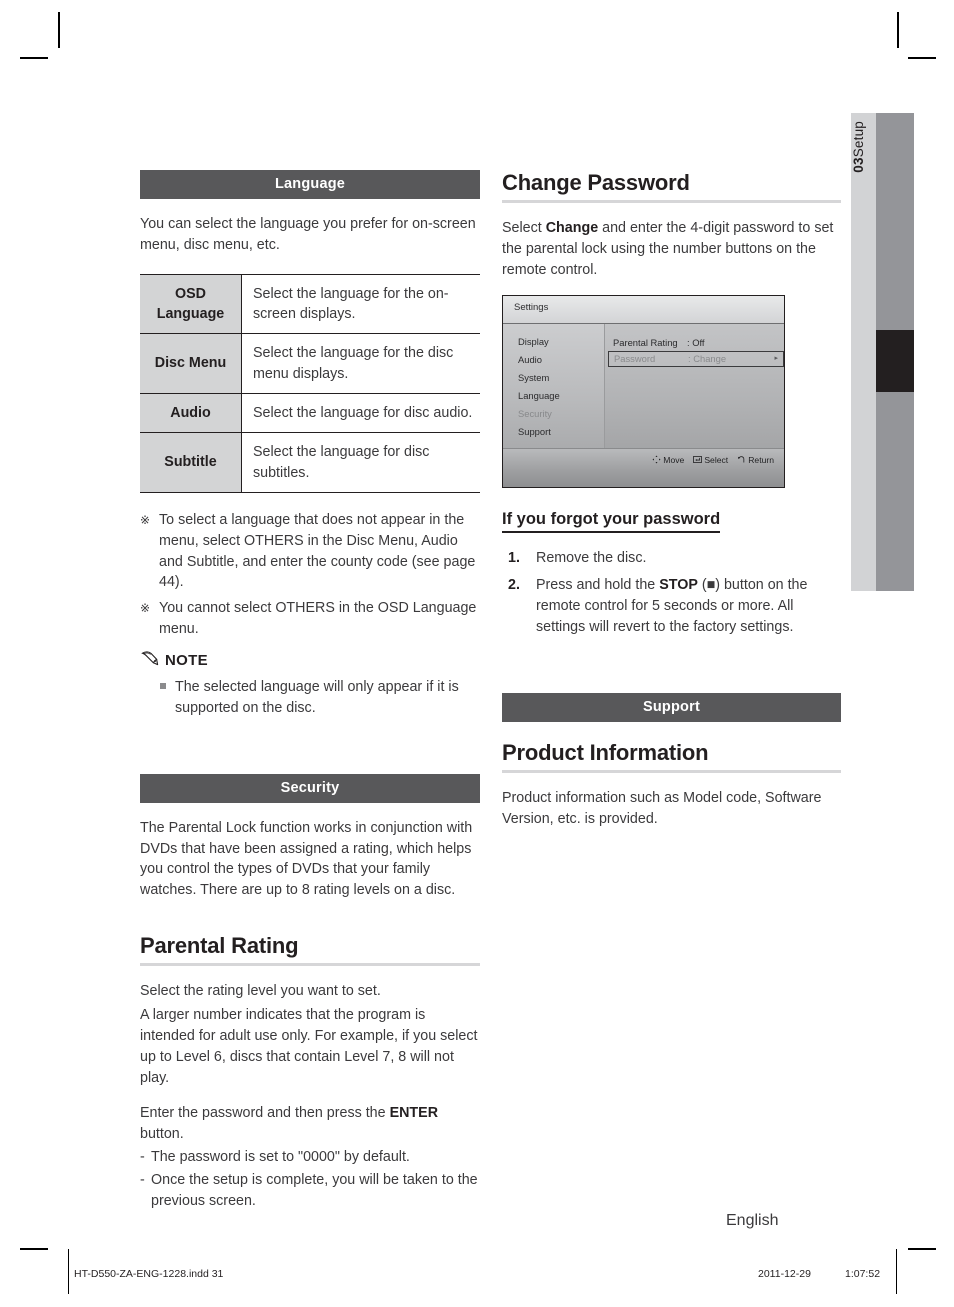 The width and height of the screenshot is (954, 1307). What do you see at coordinates (69, 1271) in the screenshot?
I see `footer-rule-left` at bounding box center [69, 1271].